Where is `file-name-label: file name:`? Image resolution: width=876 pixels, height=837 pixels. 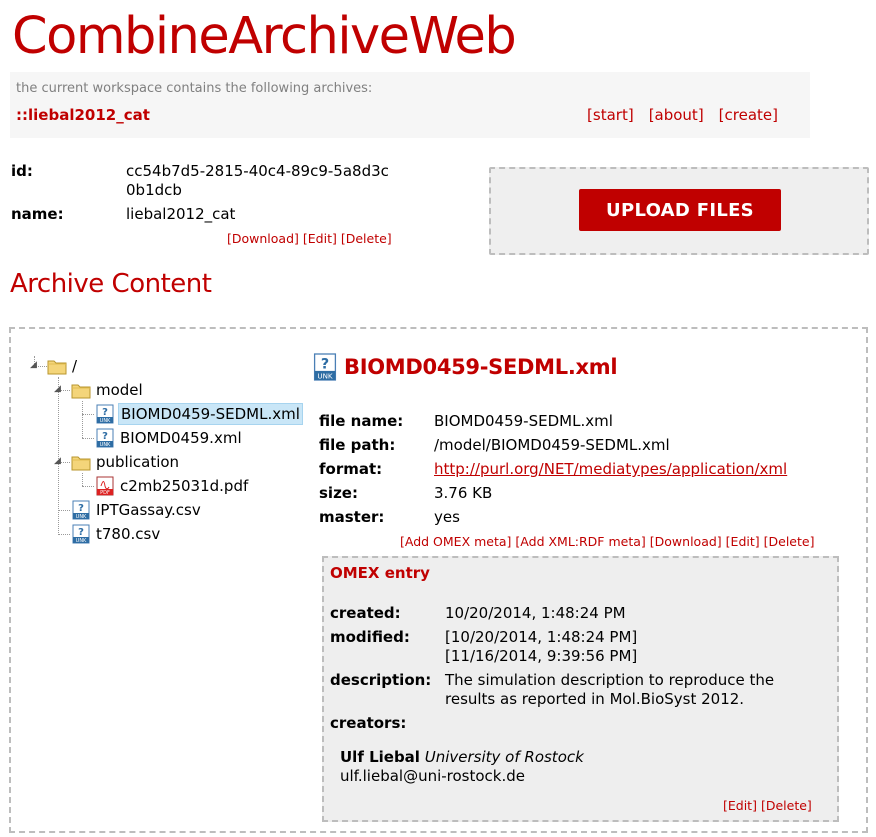
file-name-label: file name: is located at coordinates (361, 421).